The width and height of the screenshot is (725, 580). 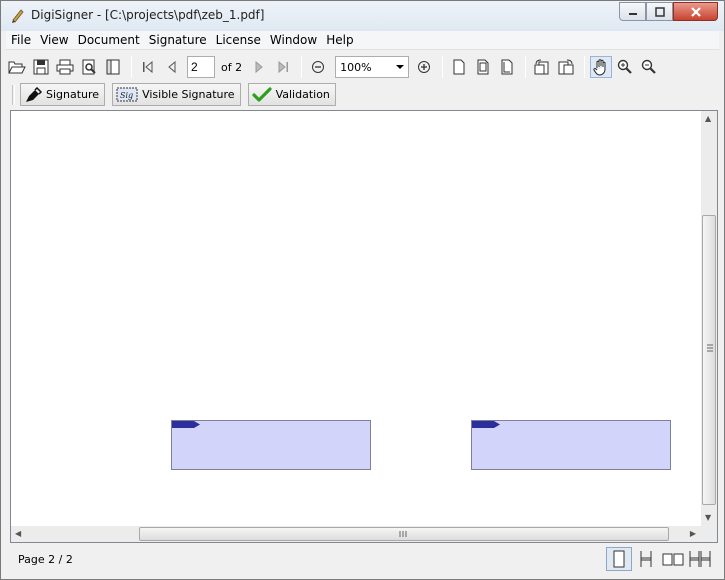 I want to click on rotate-right-icon, so click(x=566, y=67).